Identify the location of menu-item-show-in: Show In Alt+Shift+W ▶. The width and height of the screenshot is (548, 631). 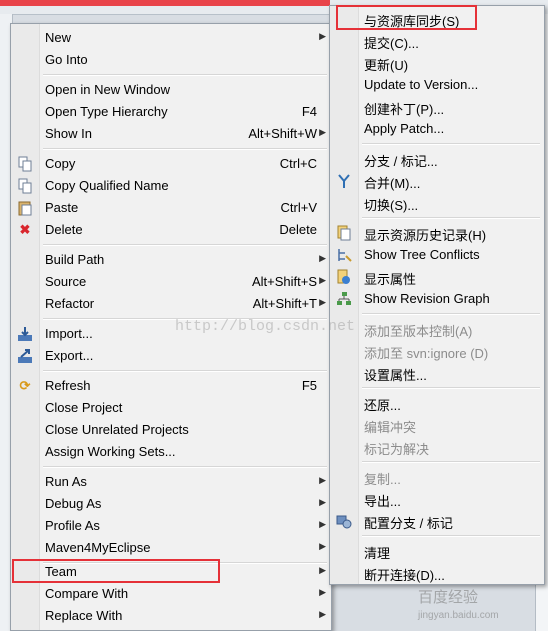
(171, 134).